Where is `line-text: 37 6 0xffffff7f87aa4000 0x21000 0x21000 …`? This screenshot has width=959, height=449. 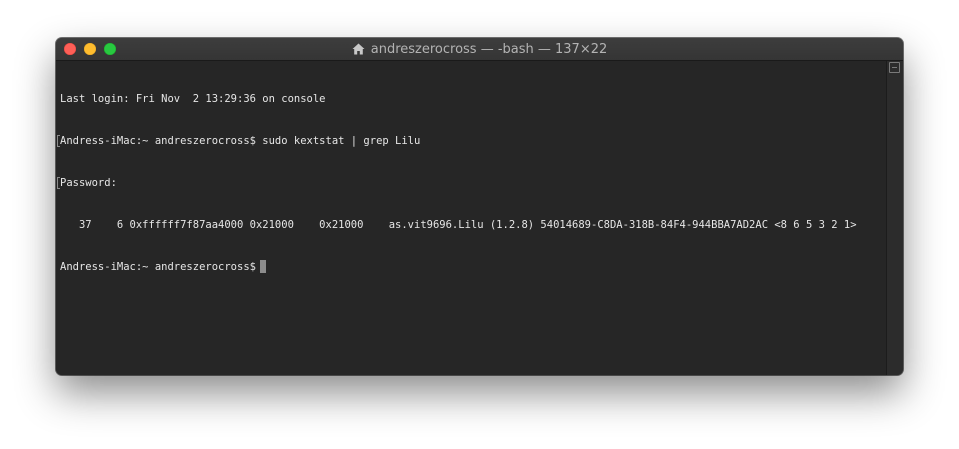
line-text: 37 6 0xffffff7f87aa4000 0x21000 0x21000 … is located at coordinates (458, 225).